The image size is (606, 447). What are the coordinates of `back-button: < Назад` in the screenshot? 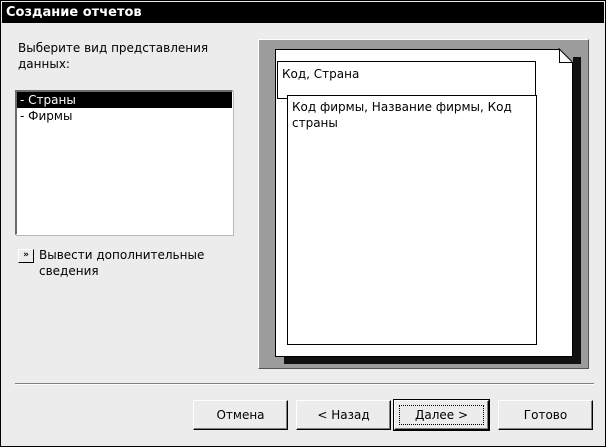 It's located at (343, 415).